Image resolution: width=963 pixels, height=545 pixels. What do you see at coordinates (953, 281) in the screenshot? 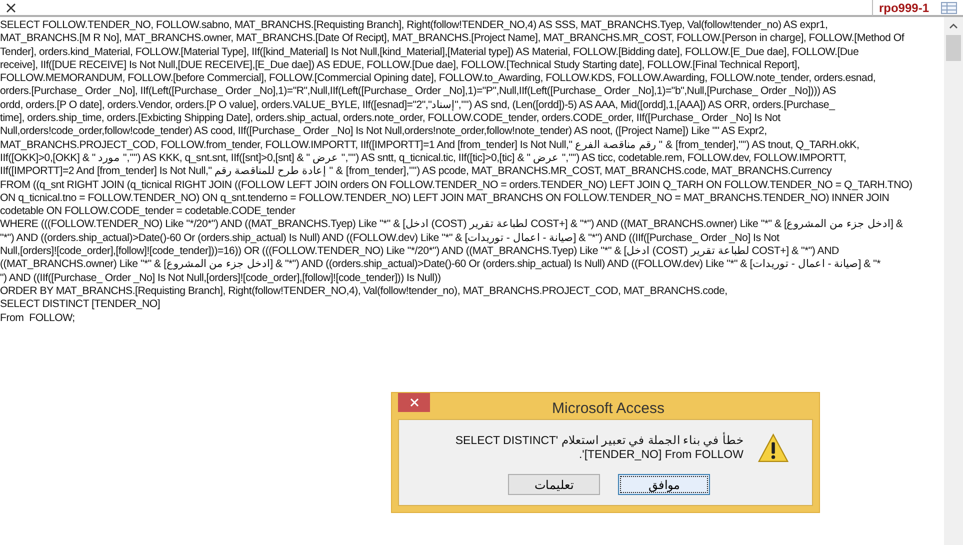
I see `scrollbar` at bounding box center [953, 281].